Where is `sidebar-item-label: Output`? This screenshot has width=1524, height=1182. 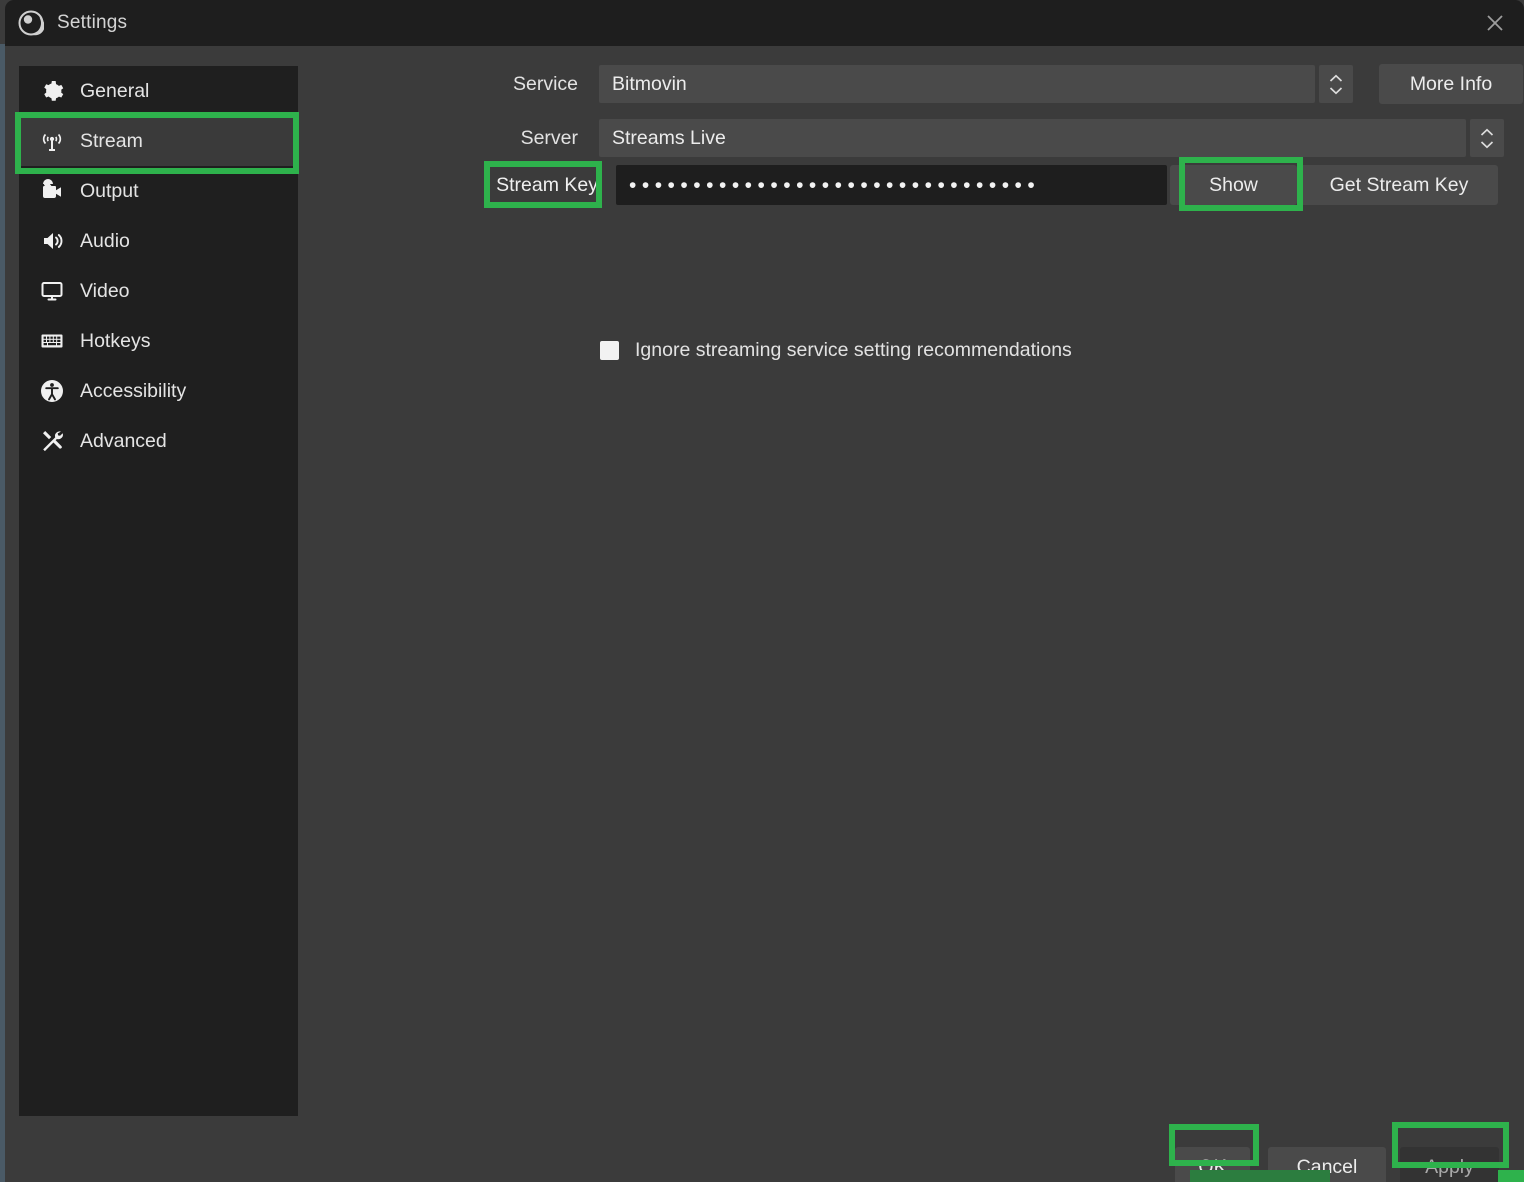 sidebar-item-label: Output is located at coordinates (109, 190).